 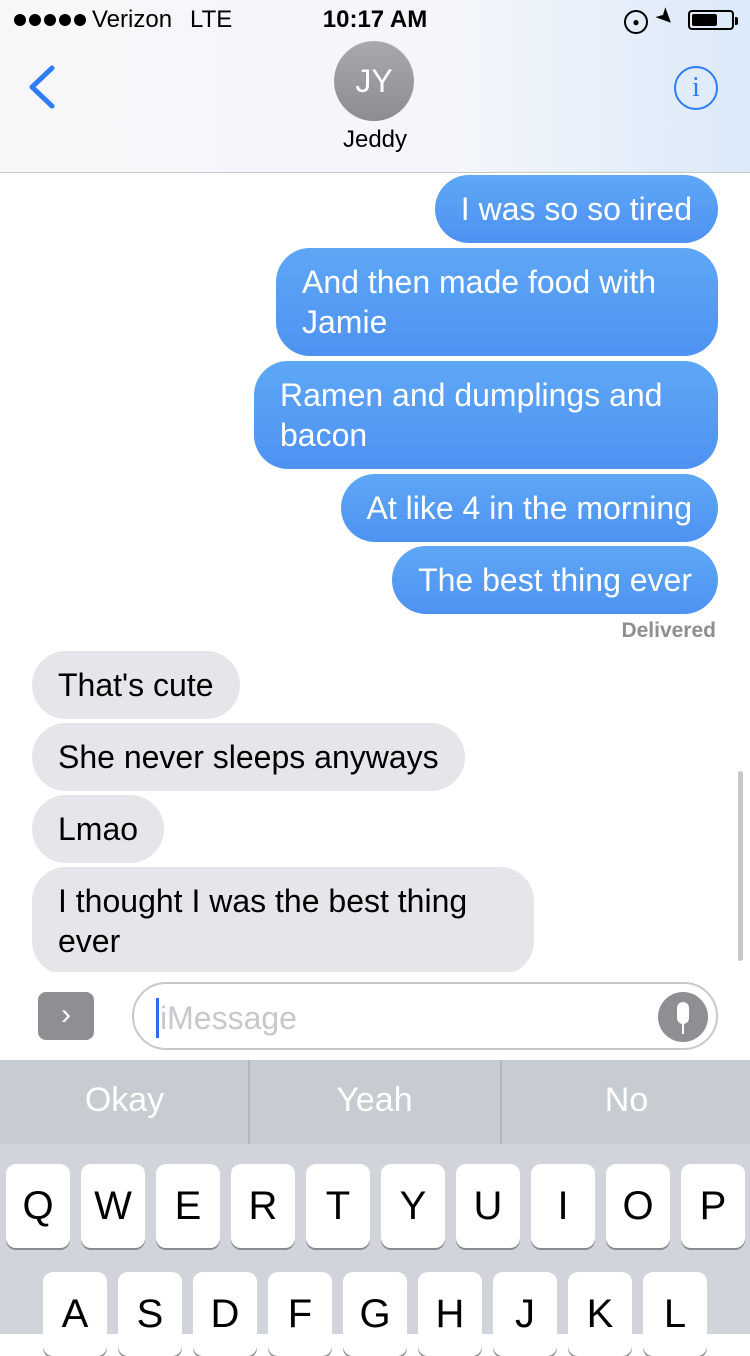 I want to click on message-bubble-sent: At like 4 in the morning, so click(x=529, y=508).